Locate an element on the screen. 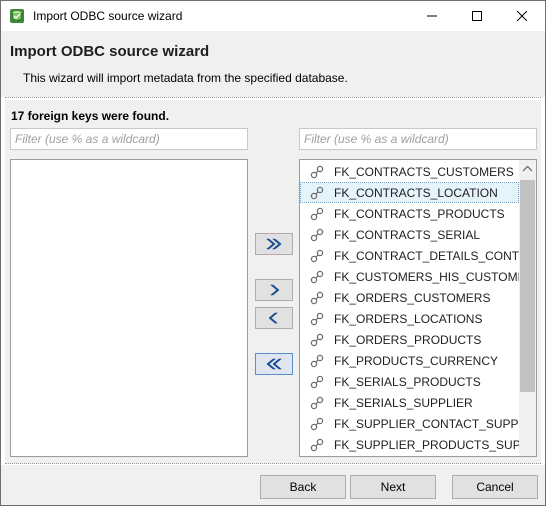  list-item-label: FK_SERIALS_SUPPLIER is located at coordinates (403, 402).